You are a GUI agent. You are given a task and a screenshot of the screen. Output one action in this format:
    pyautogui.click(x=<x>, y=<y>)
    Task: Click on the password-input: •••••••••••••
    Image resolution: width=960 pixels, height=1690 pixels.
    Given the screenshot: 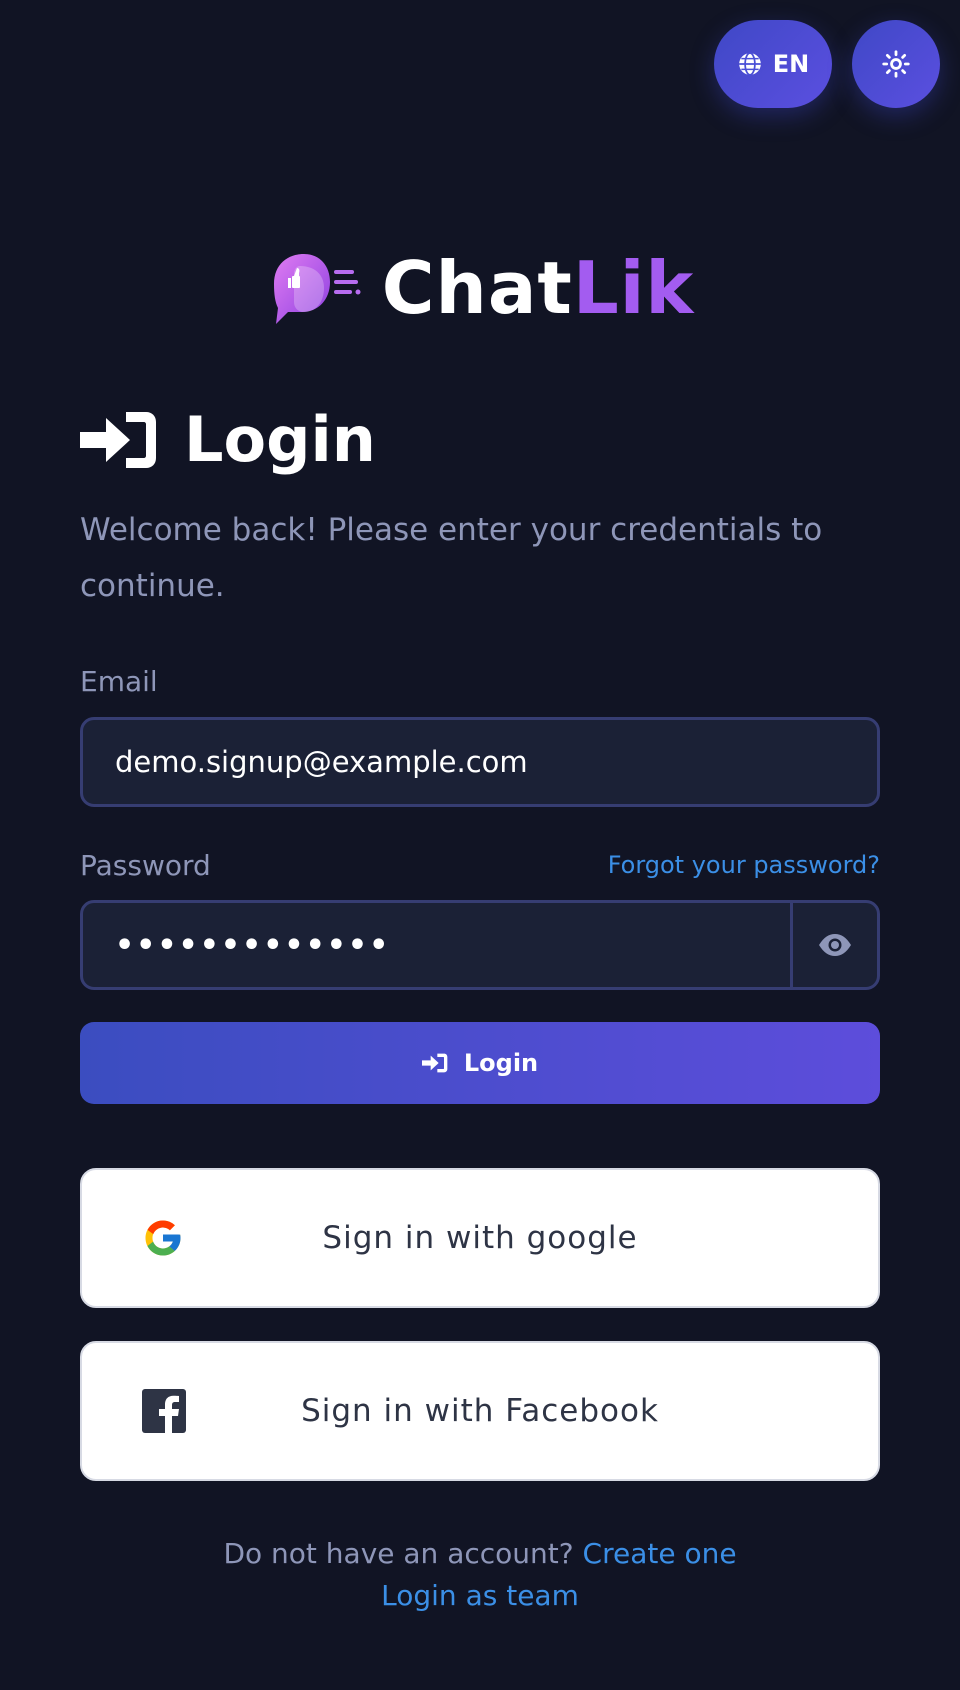 What is the action you would take?
    pyautogui.click(x=436, y=945)
    